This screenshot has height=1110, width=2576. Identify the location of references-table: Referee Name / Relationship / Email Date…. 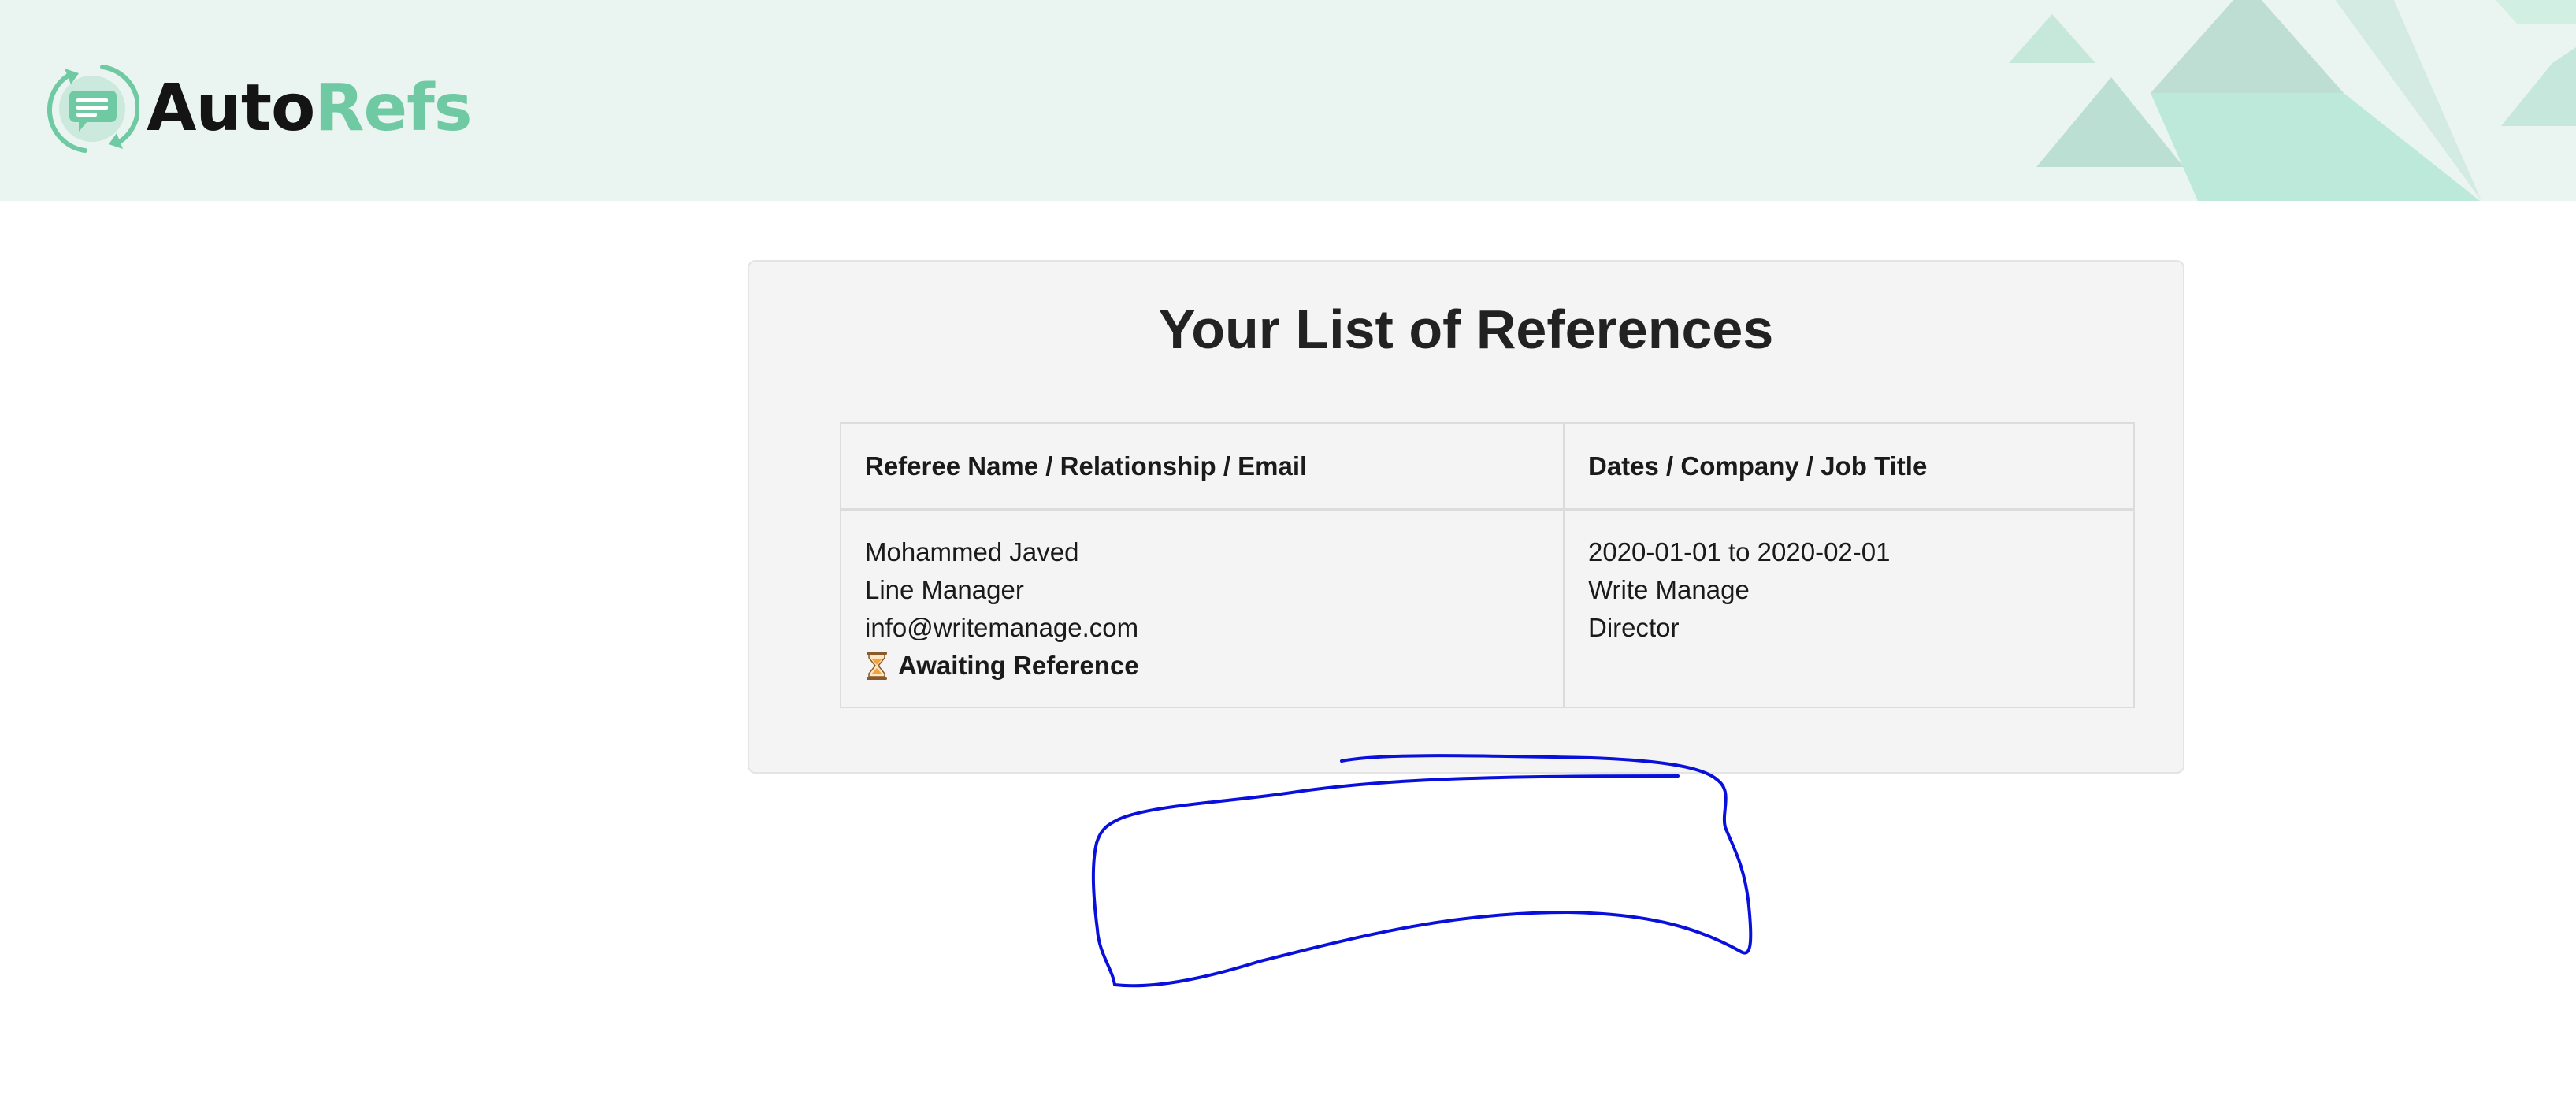
(1487, 565).